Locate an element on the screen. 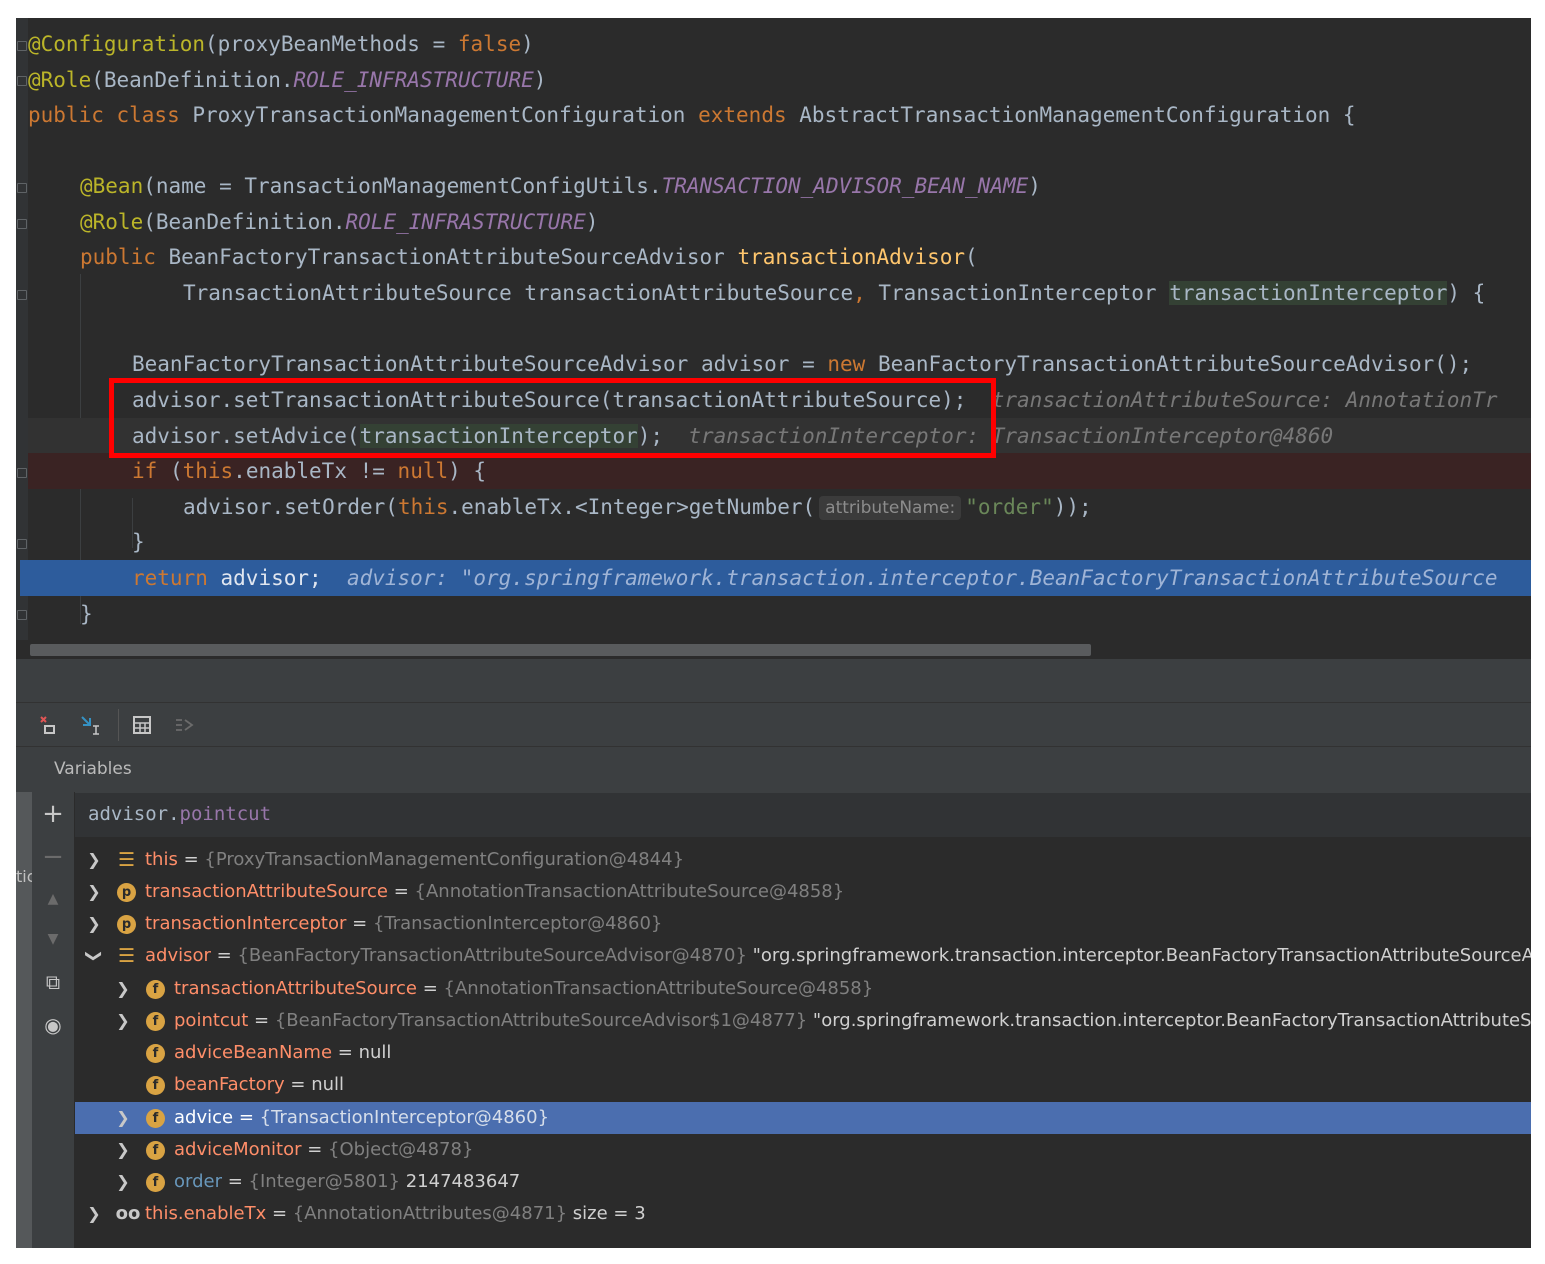 The width and height of the screenshot is (1545, 1264). restore-frame-icon is located at coordinates (48, 725).